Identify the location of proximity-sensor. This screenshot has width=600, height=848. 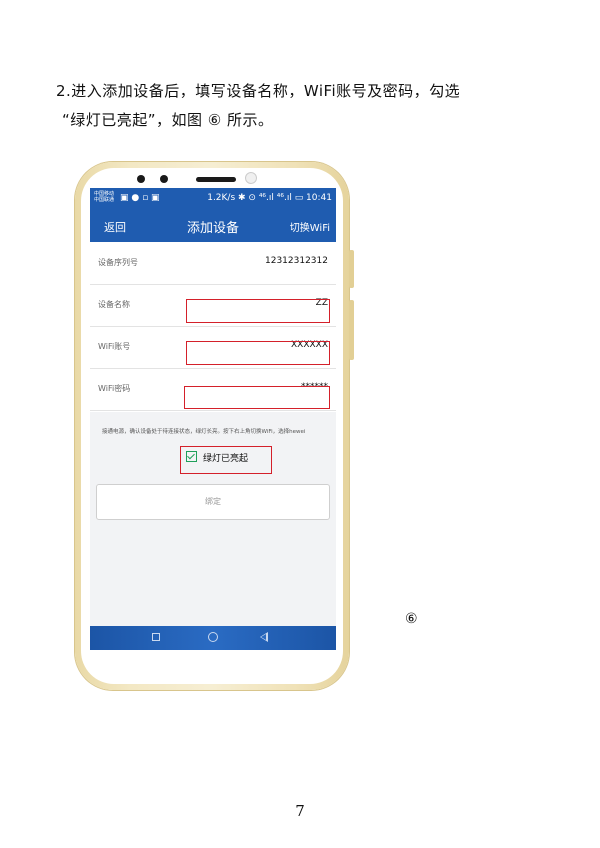
(251, 178).